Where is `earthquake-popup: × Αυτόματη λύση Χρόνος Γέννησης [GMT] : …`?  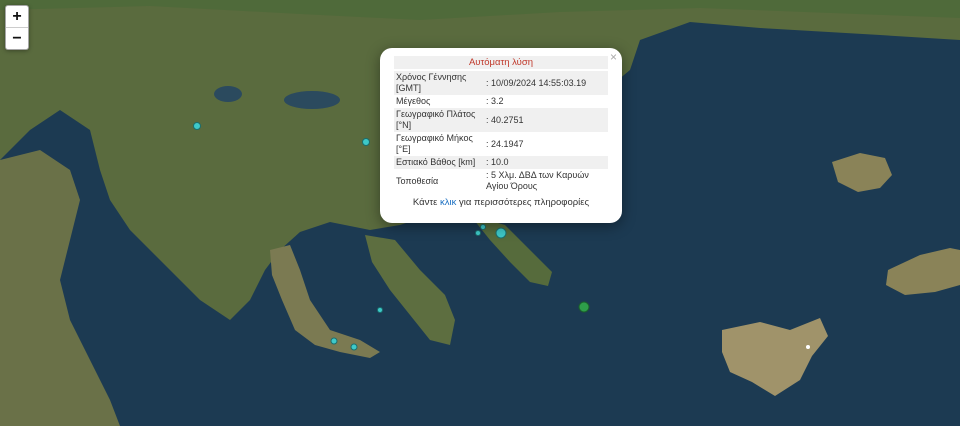
earthquake-popup: × Αυτόματη λύση Χρόνος Γέννησης [GMT] : … is located at coordinates (501, 135).